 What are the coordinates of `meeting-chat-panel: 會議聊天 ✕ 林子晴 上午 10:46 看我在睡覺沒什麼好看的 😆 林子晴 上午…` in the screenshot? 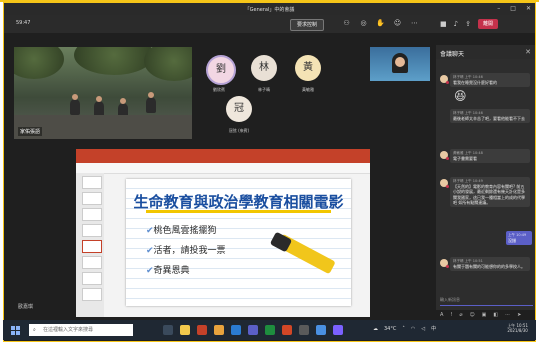 It's located at (485, 181).